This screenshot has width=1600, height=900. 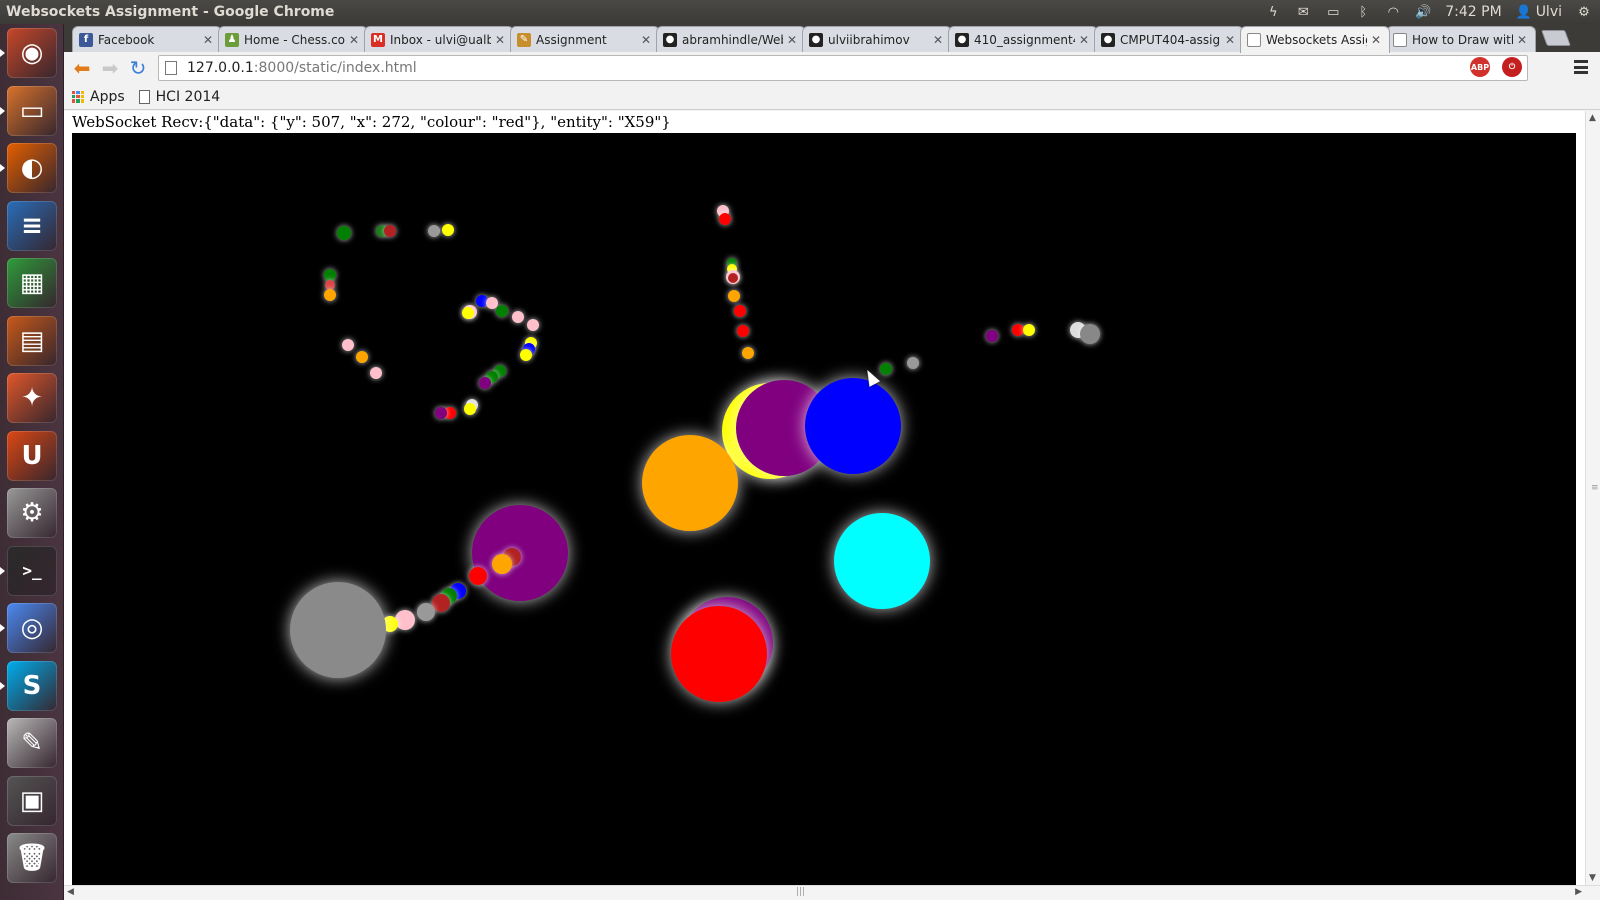 I want to click on ubuntu-one-icon: U, so click(x=32, y=455).